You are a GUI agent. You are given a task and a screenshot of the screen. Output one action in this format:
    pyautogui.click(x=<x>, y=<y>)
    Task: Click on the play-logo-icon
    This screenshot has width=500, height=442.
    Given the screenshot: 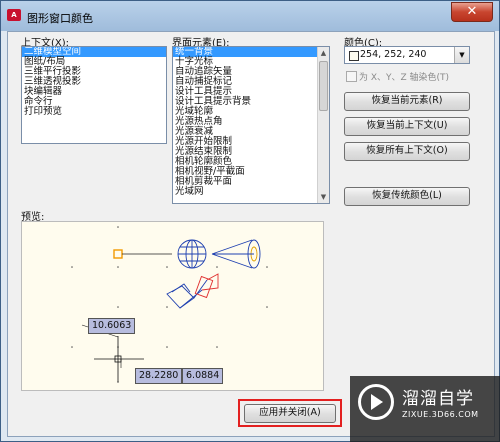 What is the action you would take?
    pyautogui.click(x=376, y=402)
    